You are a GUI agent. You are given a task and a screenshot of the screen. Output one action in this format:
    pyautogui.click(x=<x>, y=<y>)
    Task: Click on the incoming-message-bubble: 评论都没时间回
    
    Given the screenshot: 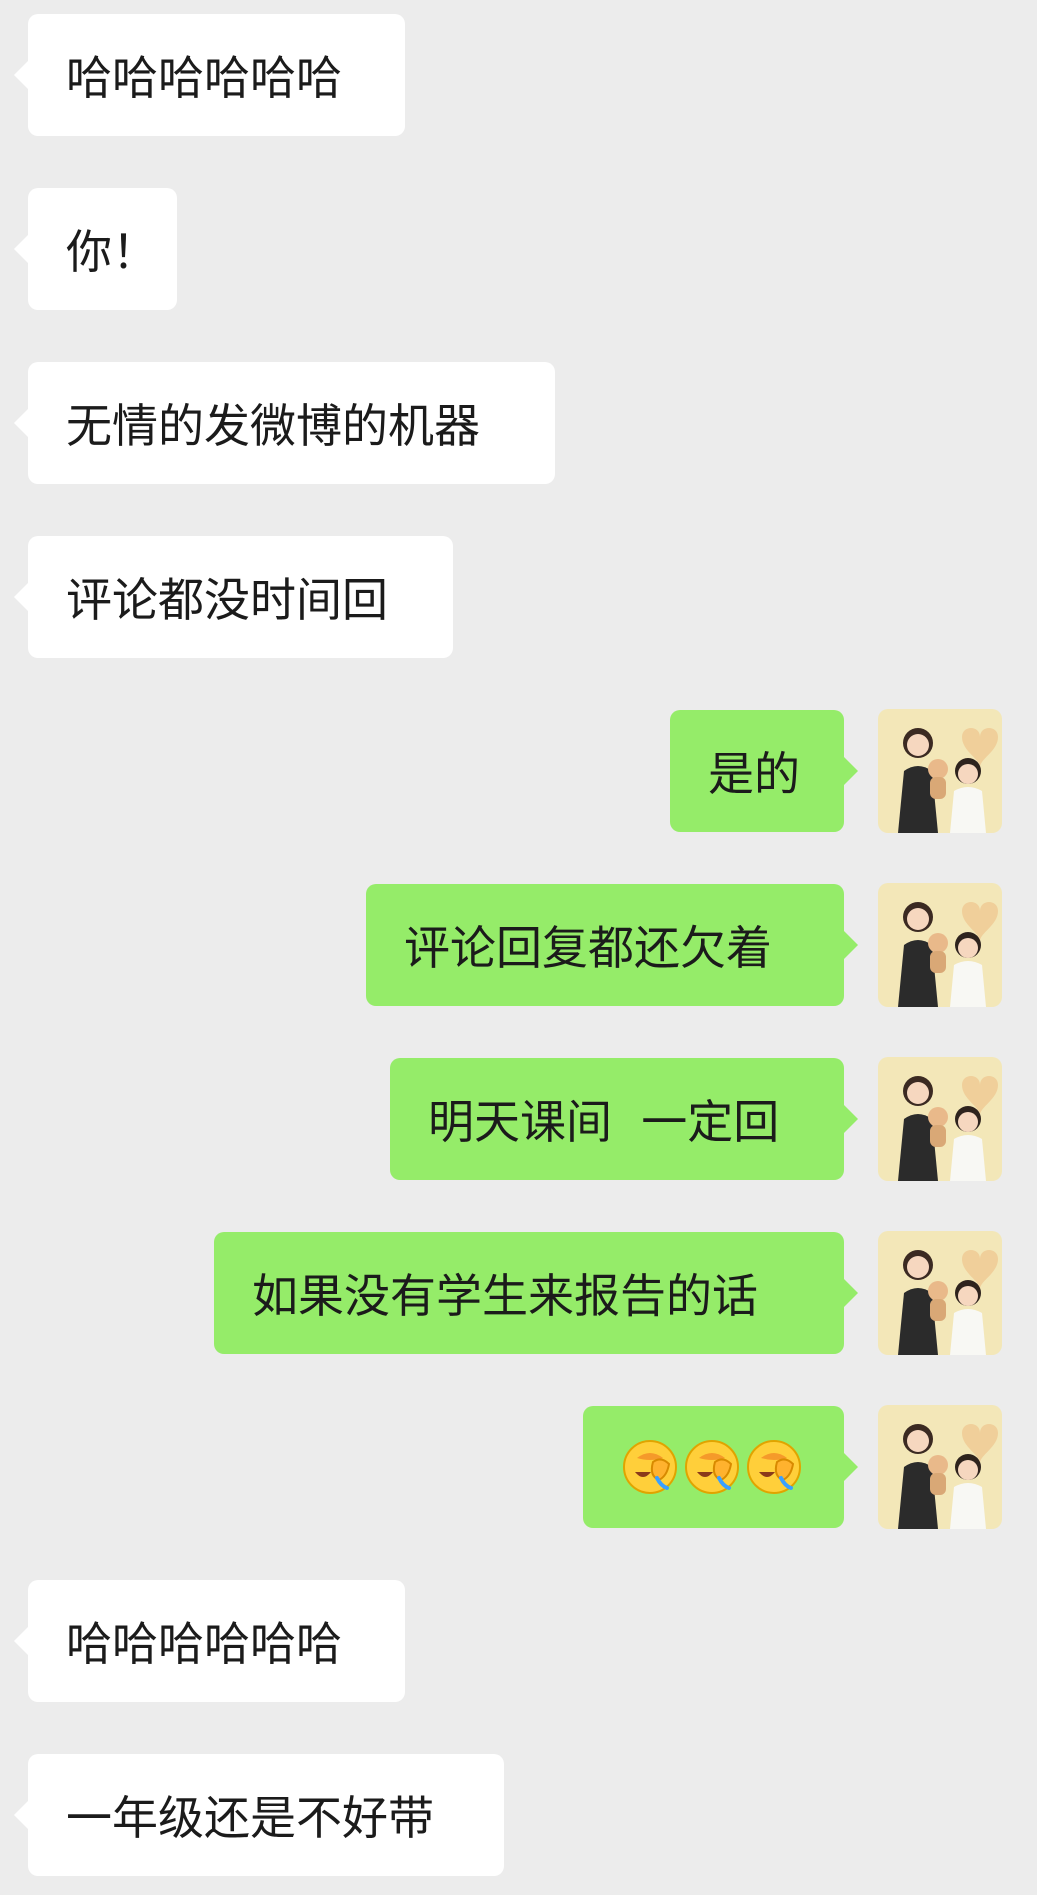 What is the action you would take?
    pyautogui.click(x=233, y=597)
    